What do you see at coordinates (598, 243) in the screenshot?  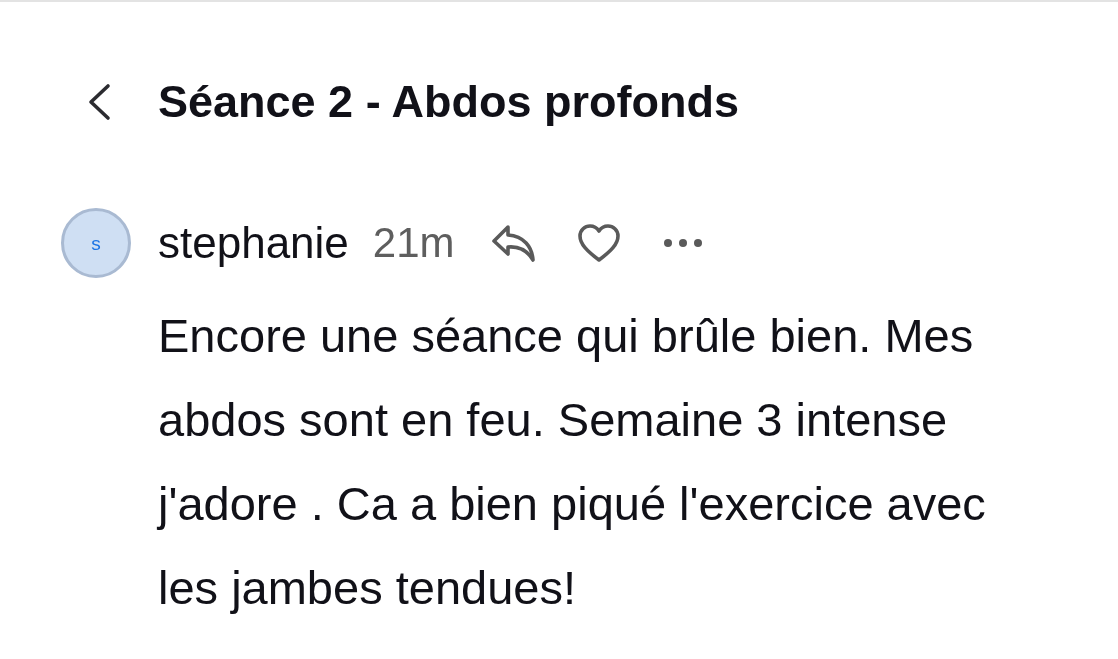 I see `heart-icon` at bounding box center [598, 243].